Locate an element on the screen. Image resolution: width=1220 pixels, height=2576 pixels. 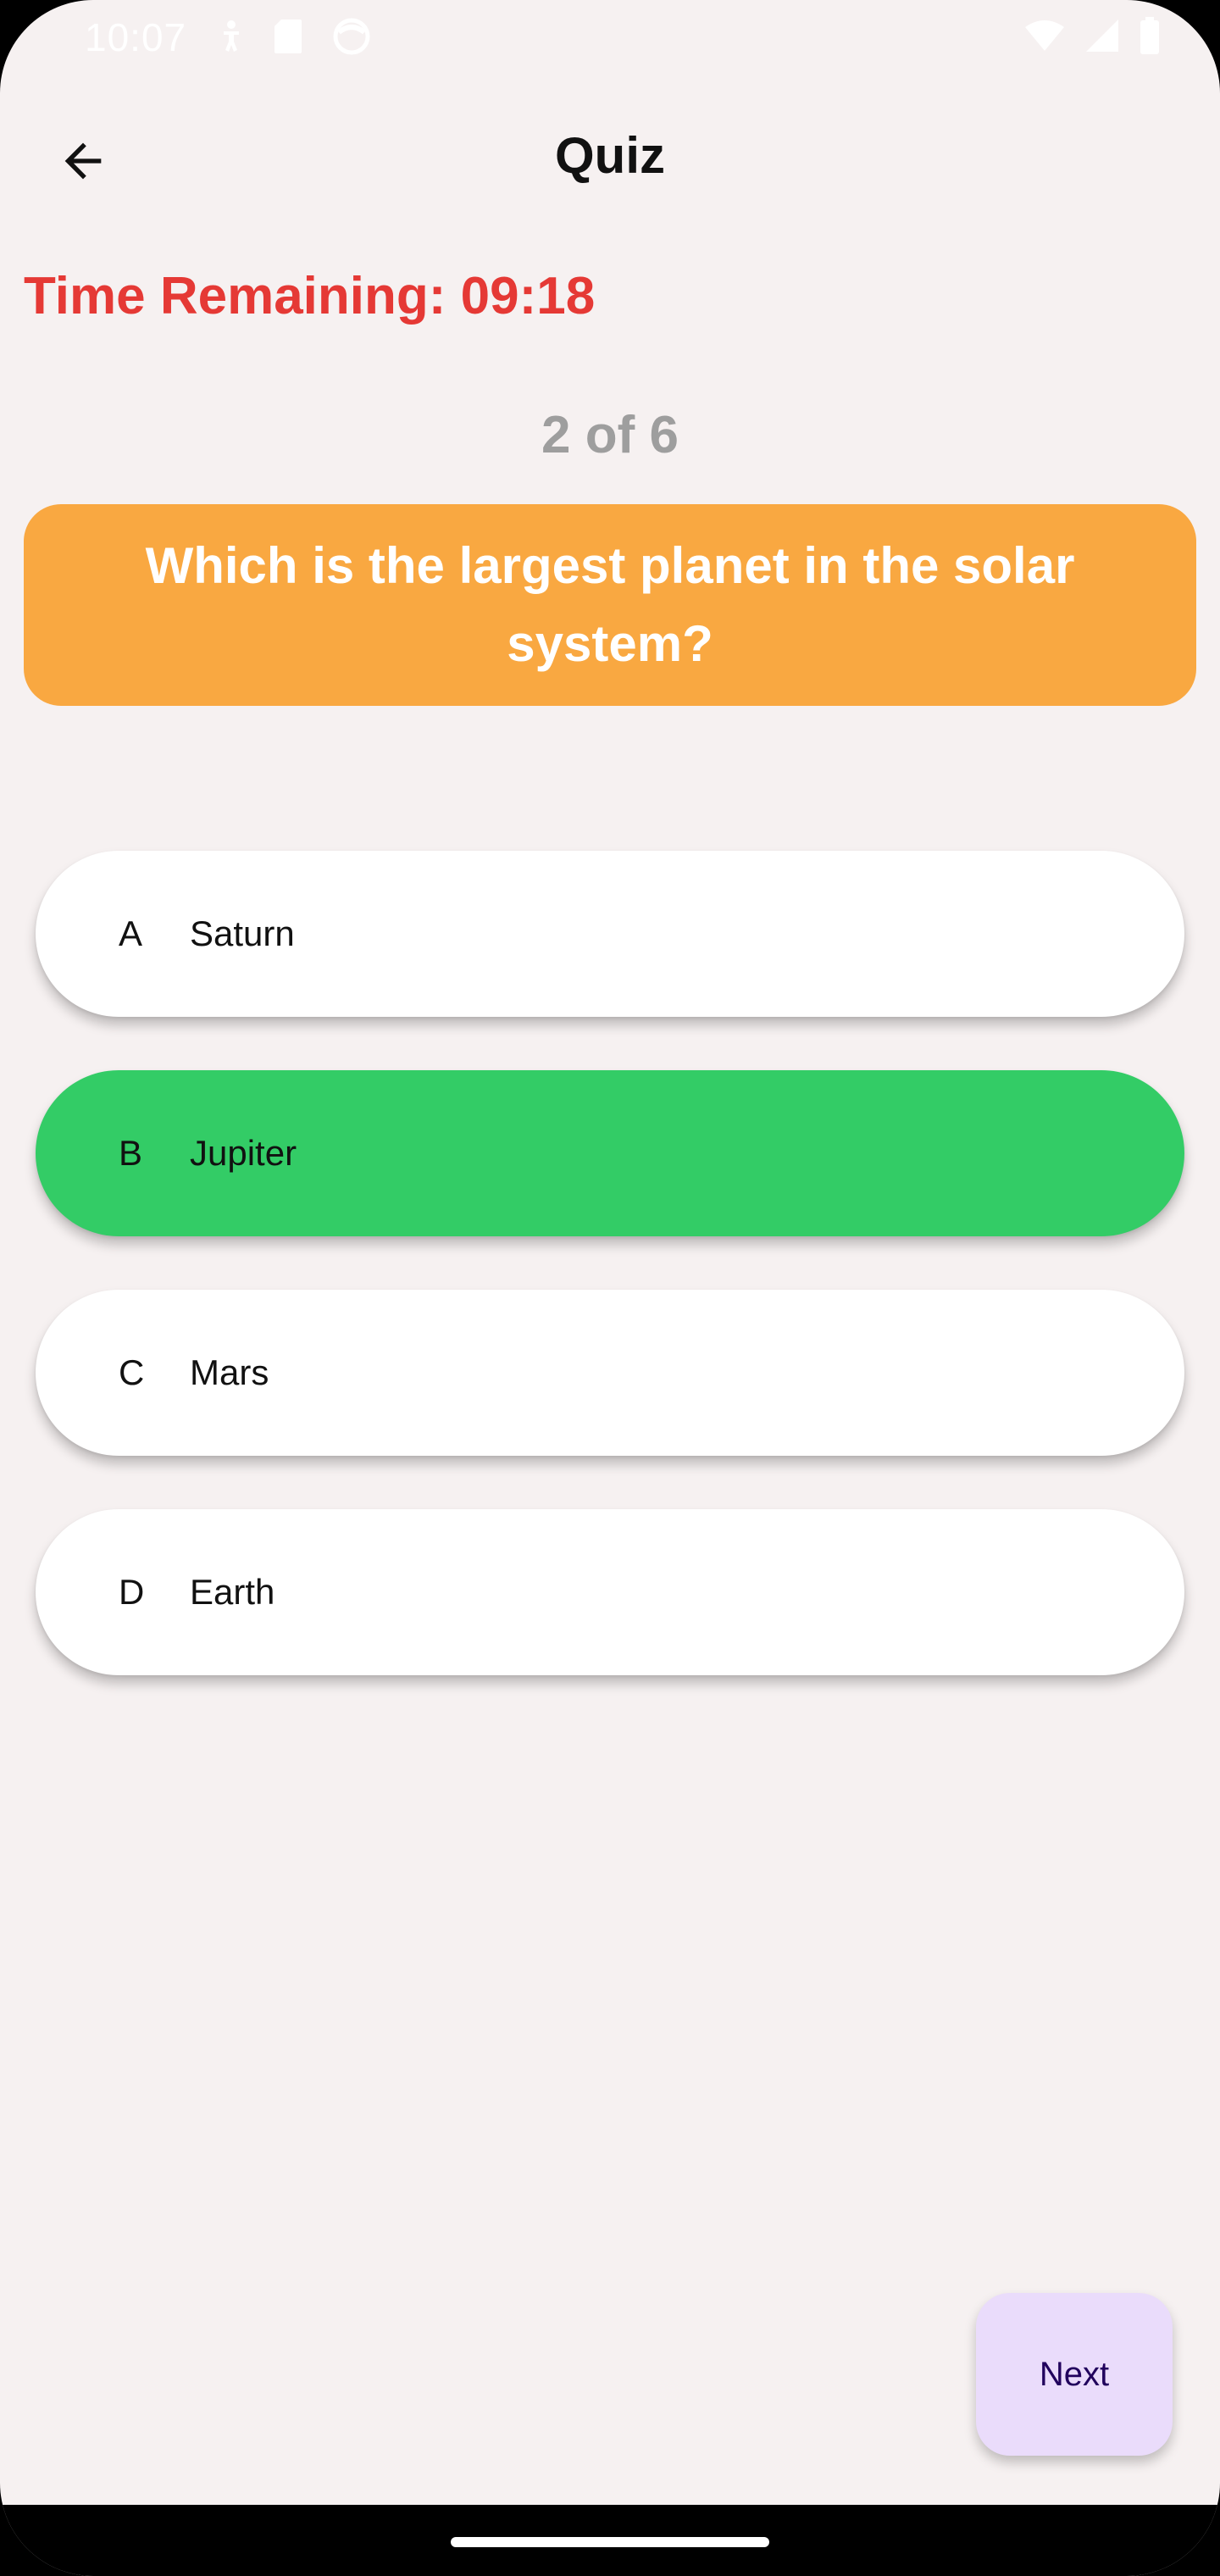
status-time: 10:07 is located at coordinates (136, 37).